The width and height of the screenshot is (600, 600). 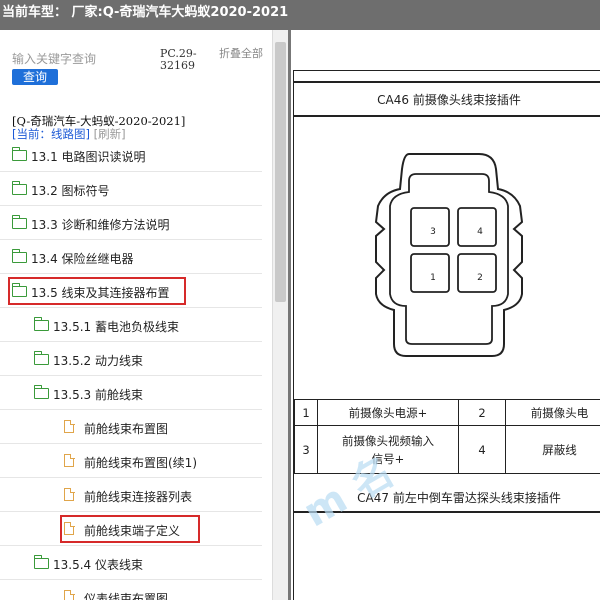 I want to click on search-button: 查询, so click(x=35, y=77).